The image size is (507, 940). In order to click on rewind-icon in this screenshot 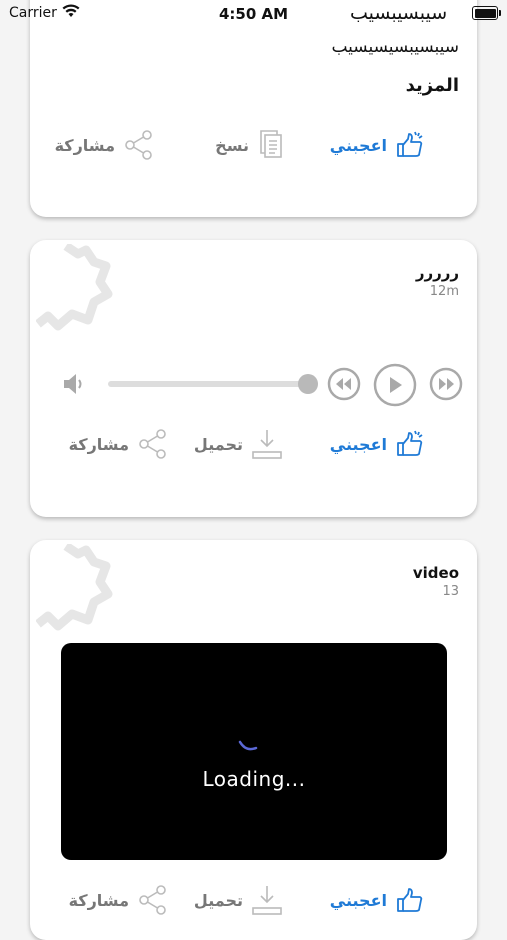, I will do `click(344, 384)`.